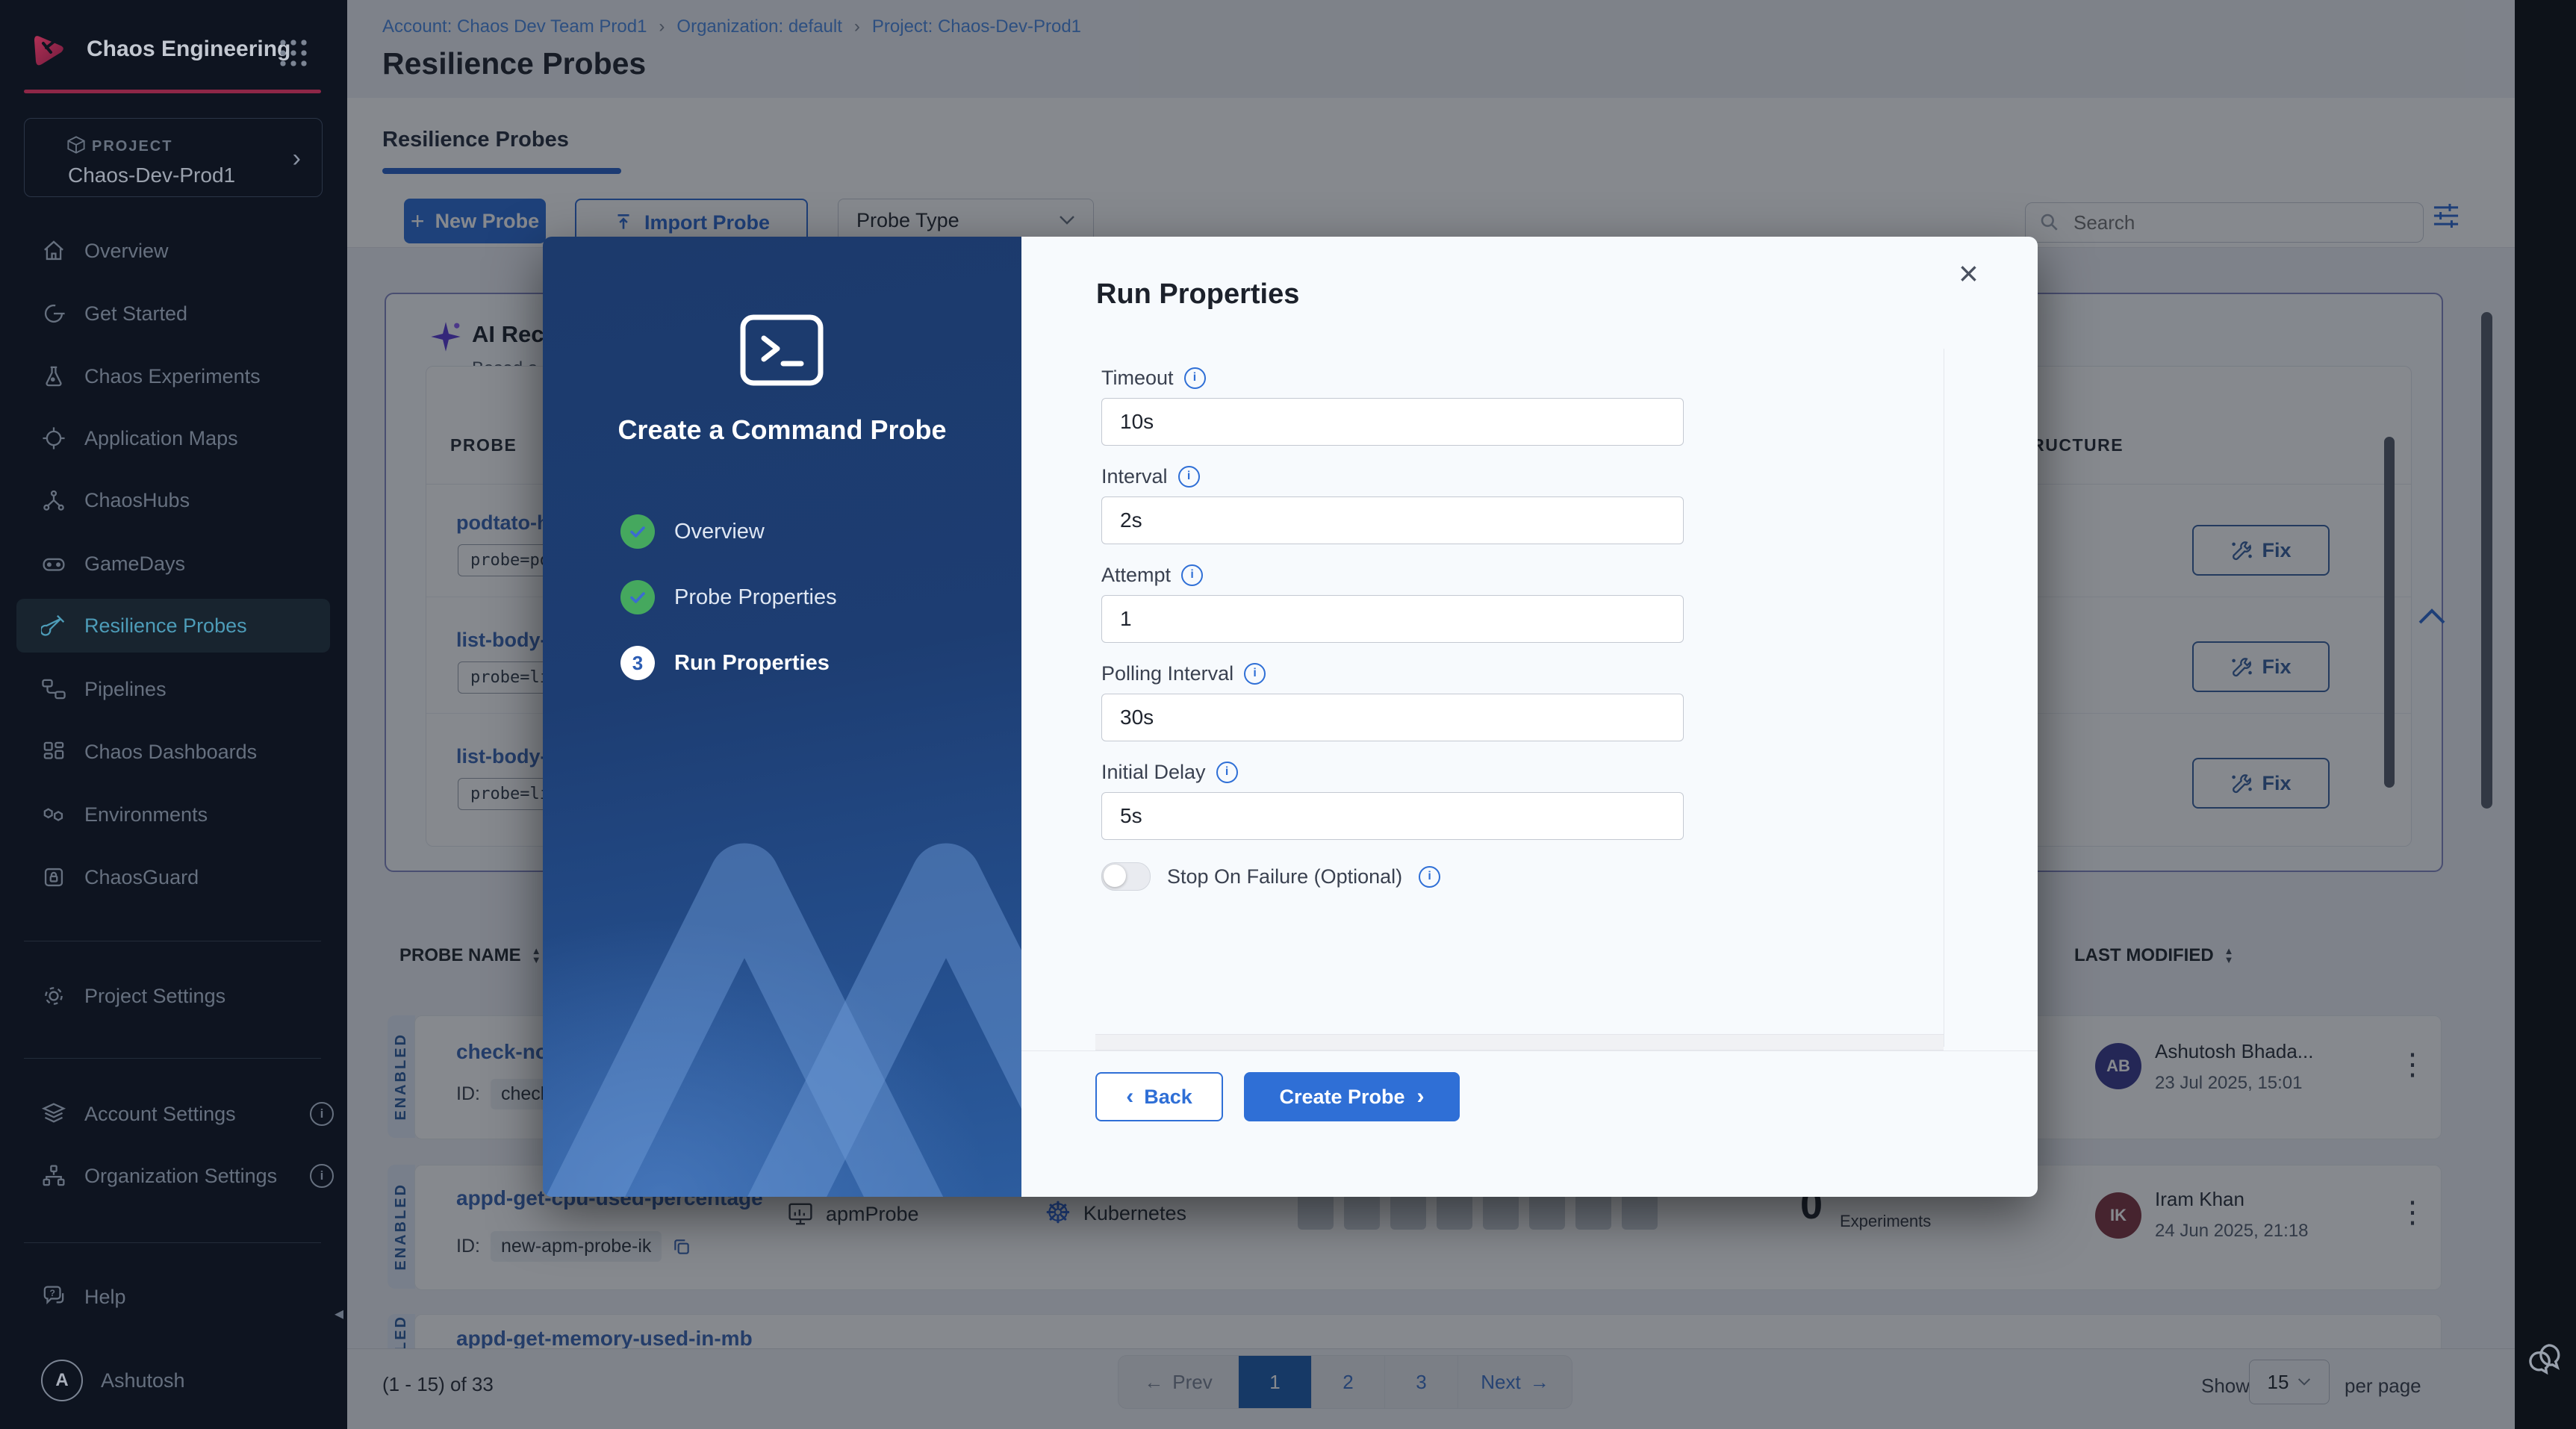  What do you see at coordinates (137, 499) in the screenshot?
I see `sidebar-item-label: ChaosHubs` at bounding box center [137, 499].